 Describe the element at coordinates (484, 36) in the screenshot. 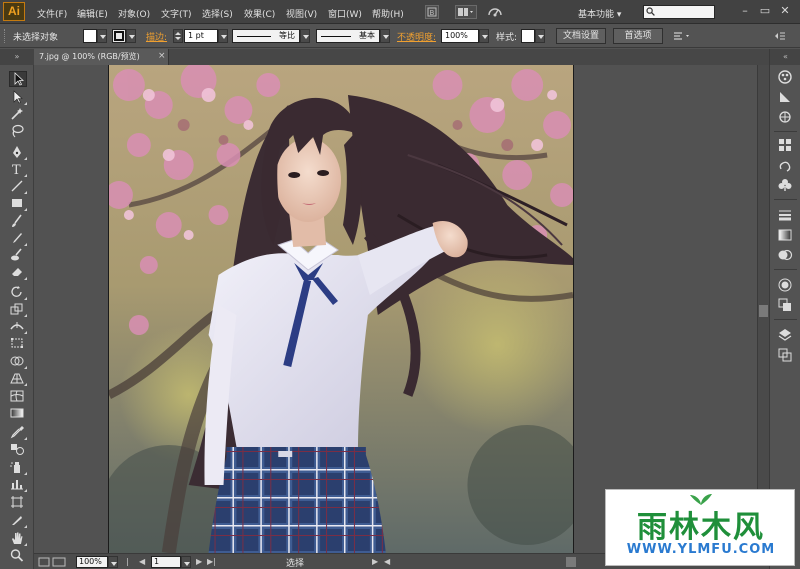

I see `opacity-dropdown` at that location.